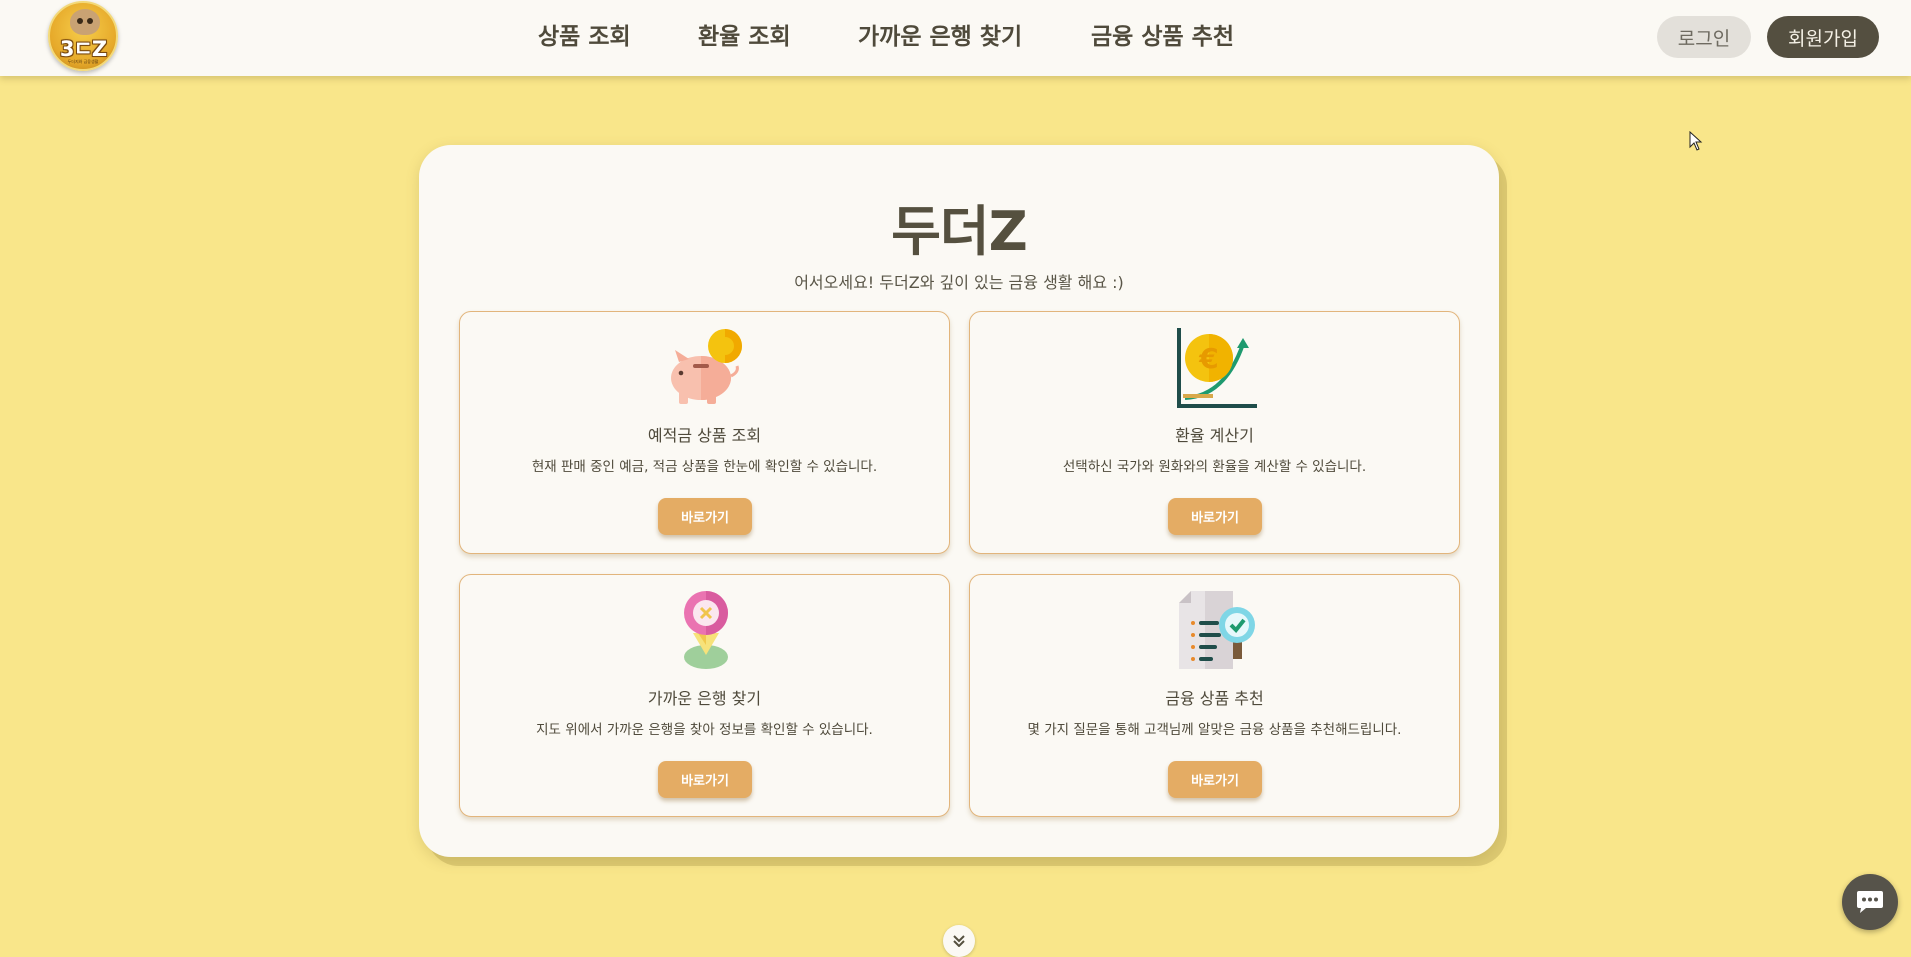 The height and width of the screenshot is (957, 1911). I want to click on nav-item-exchange: 환율 조회, so click(778, 37).